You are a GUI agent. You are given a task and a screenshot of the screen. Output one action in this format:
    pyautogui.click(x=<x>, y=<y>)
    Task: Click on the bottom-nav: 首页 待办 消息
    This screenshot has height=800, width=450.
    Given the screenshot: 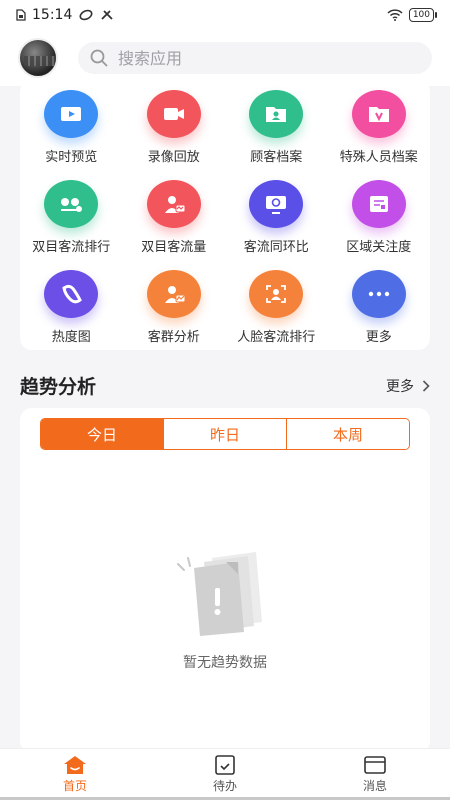 What is the action you would take?
    pyautogui.click(x=225, y=774)
    